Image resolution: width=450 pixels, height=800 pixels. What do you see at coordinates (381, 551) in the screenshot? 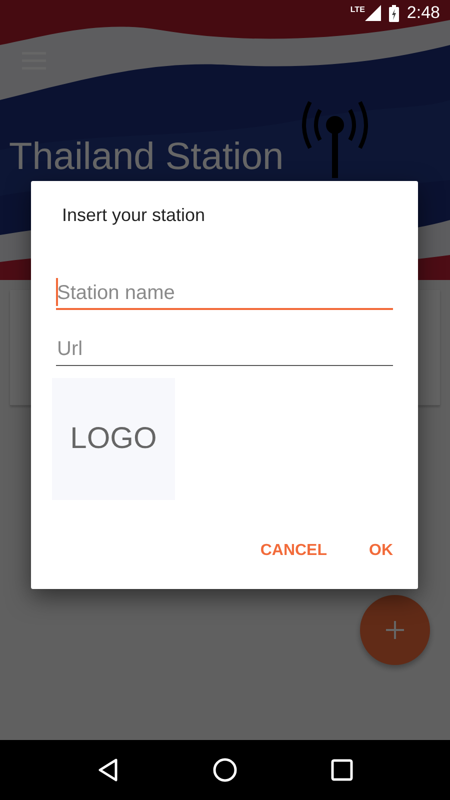
I see `ok-button: OK` at bounding box center [381, 551].